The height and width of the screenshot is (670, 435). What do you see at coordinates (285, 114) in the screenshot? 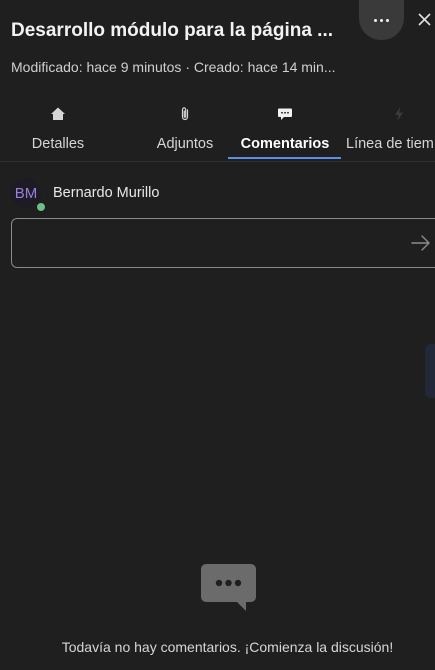
I see `comment-icon` at bounding box center [285, 114].